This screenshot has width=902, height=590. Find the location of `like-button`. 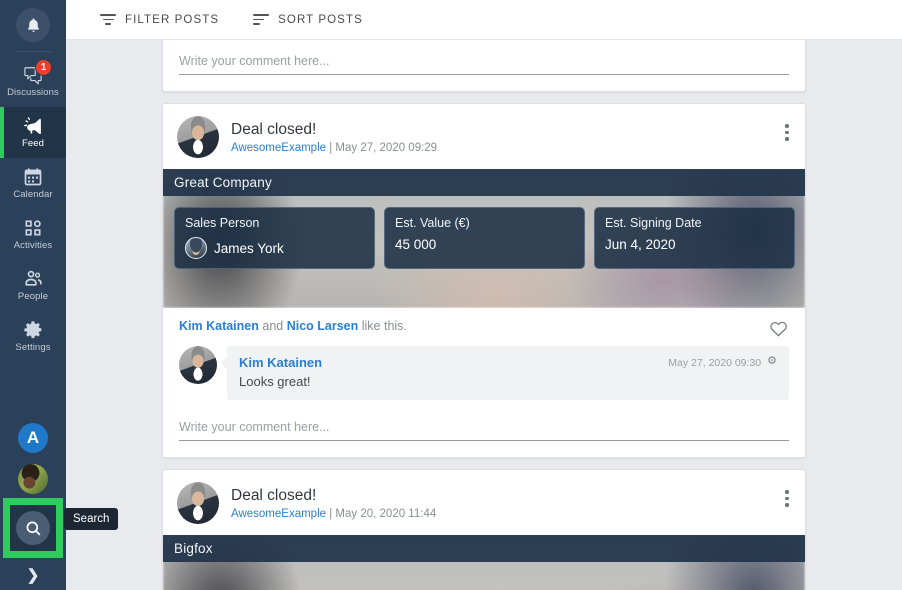

like-button is located at coordinates (778, 331).